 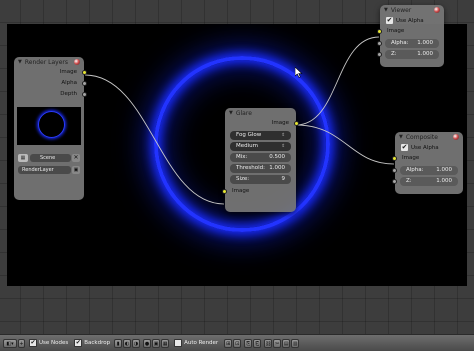 I want to click on view-icon: ▥, so click(x=295, y=343).